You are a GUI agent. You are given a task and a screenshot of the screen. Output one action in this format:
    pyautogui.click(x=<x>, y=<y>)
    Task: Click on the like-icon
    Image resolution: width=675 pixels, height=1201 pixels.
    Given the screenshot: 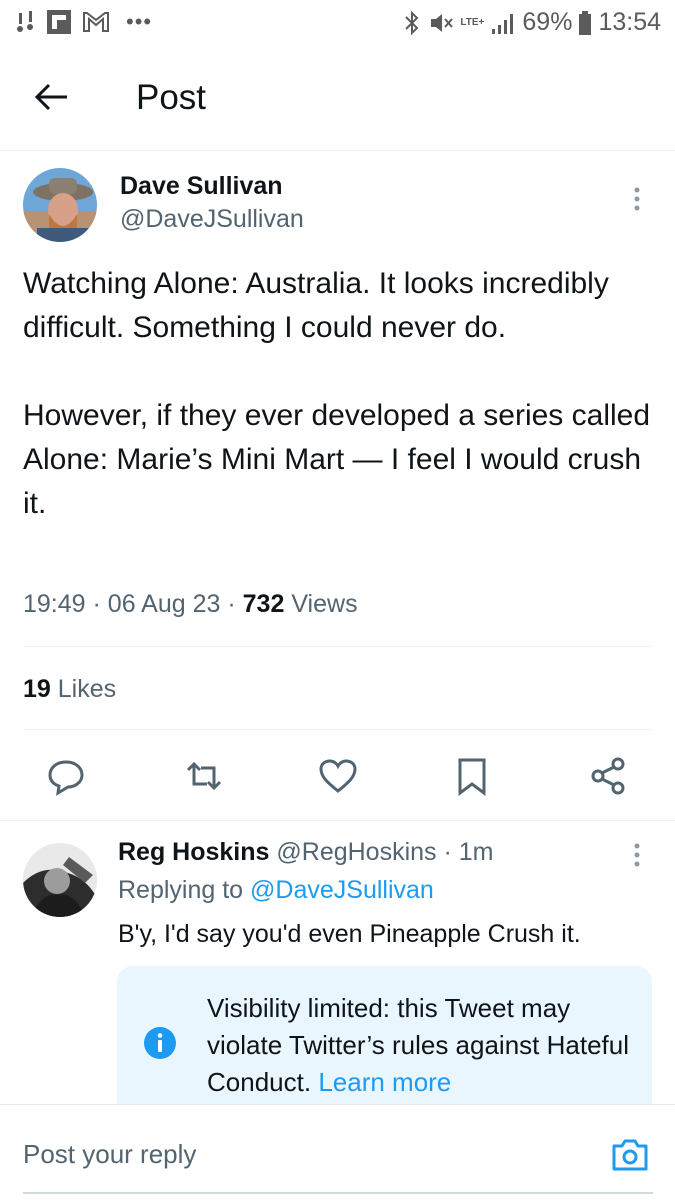 What is the action you would take?
    pyautogui.click(x=338, y=776)
    